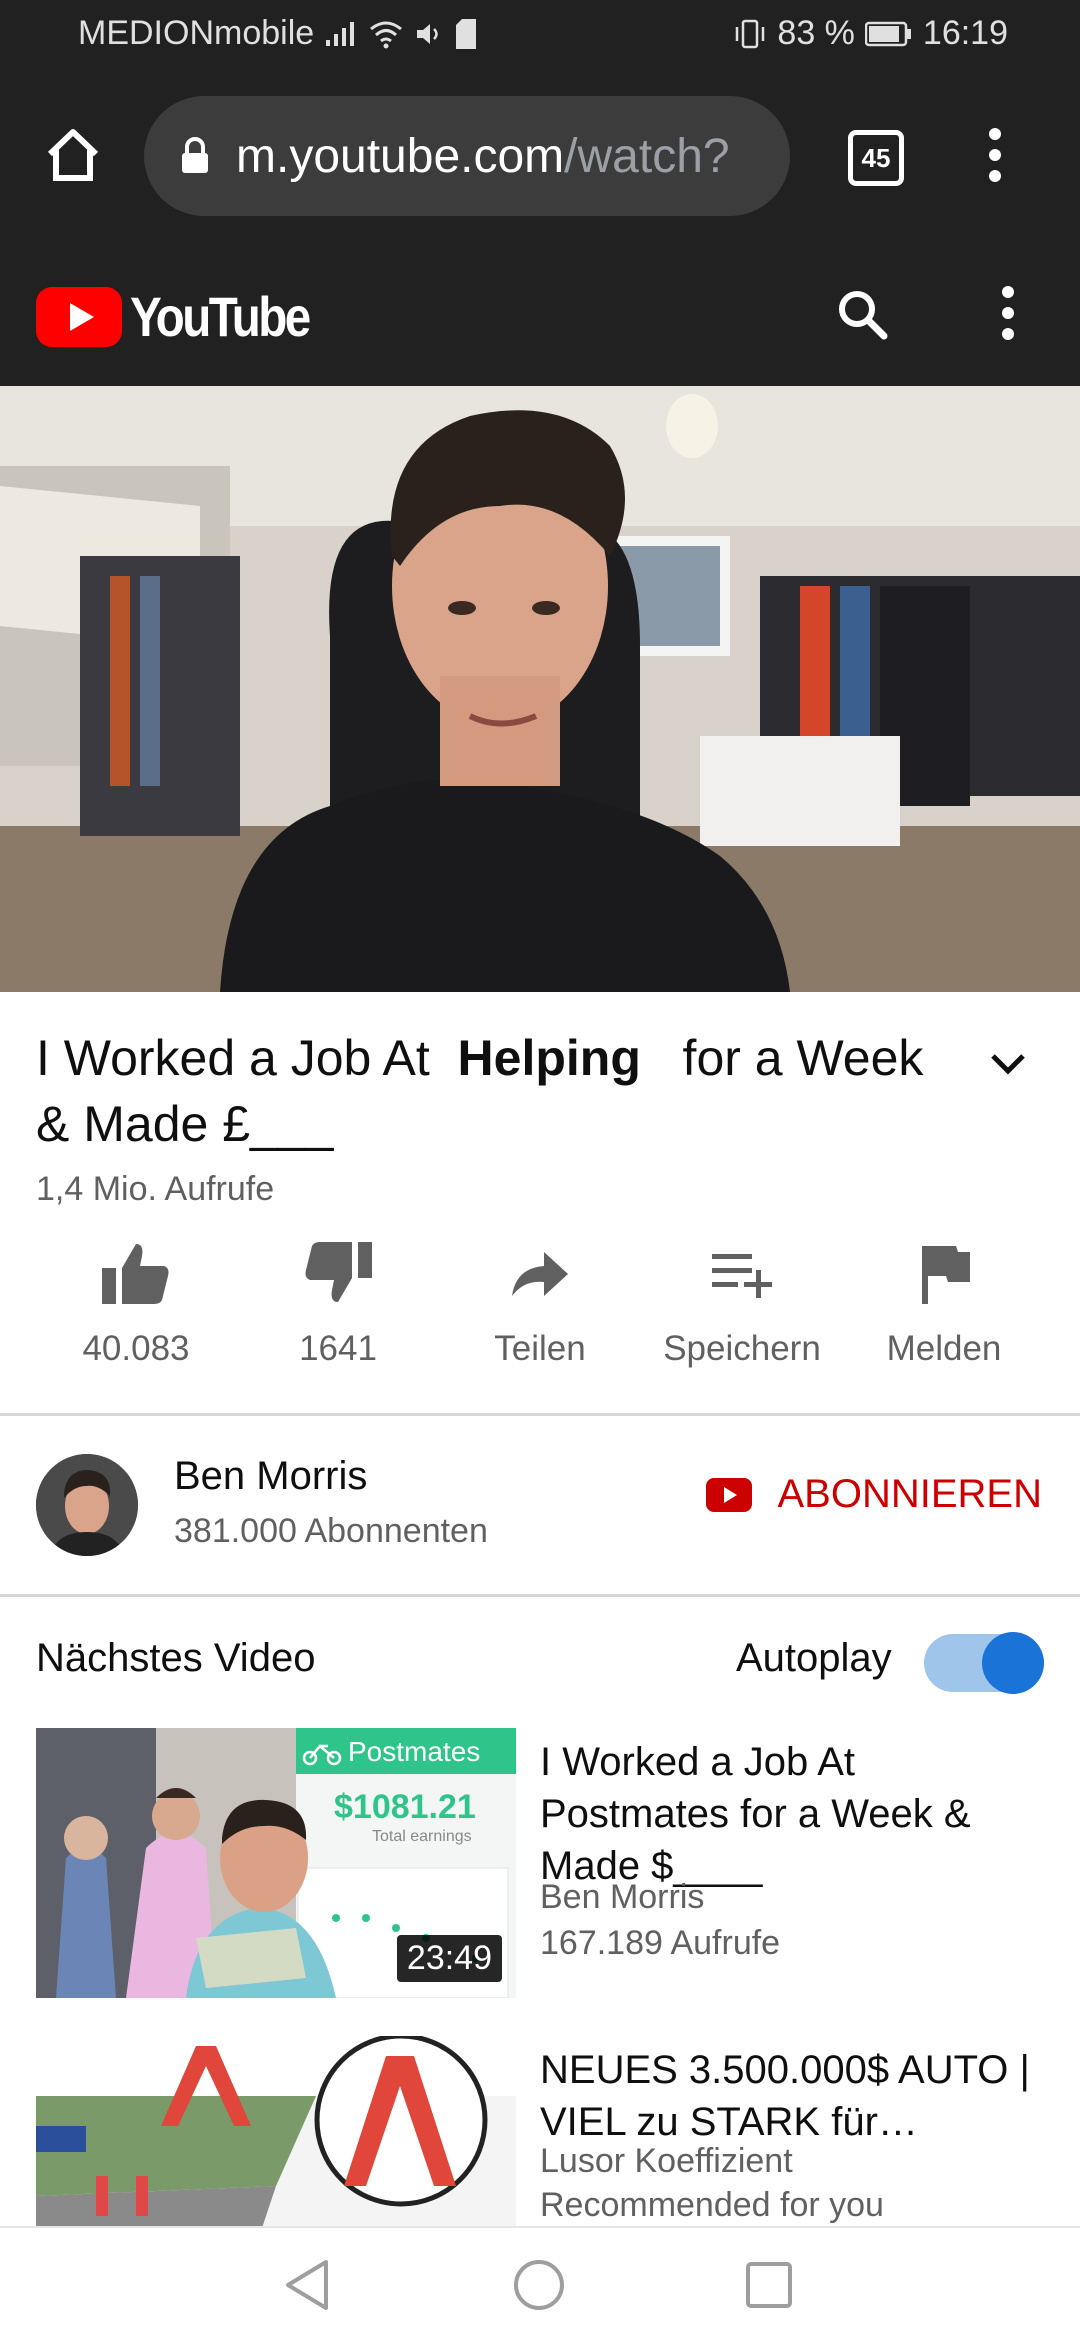 Image resolution: width=1080 pixels, height=2342 pixels. Describe the element at coordinates (540, 1505) in the screenshot. I see `channel-row: Ben Morris 381.000 Abonnenten ABONNIEREN` at that location.